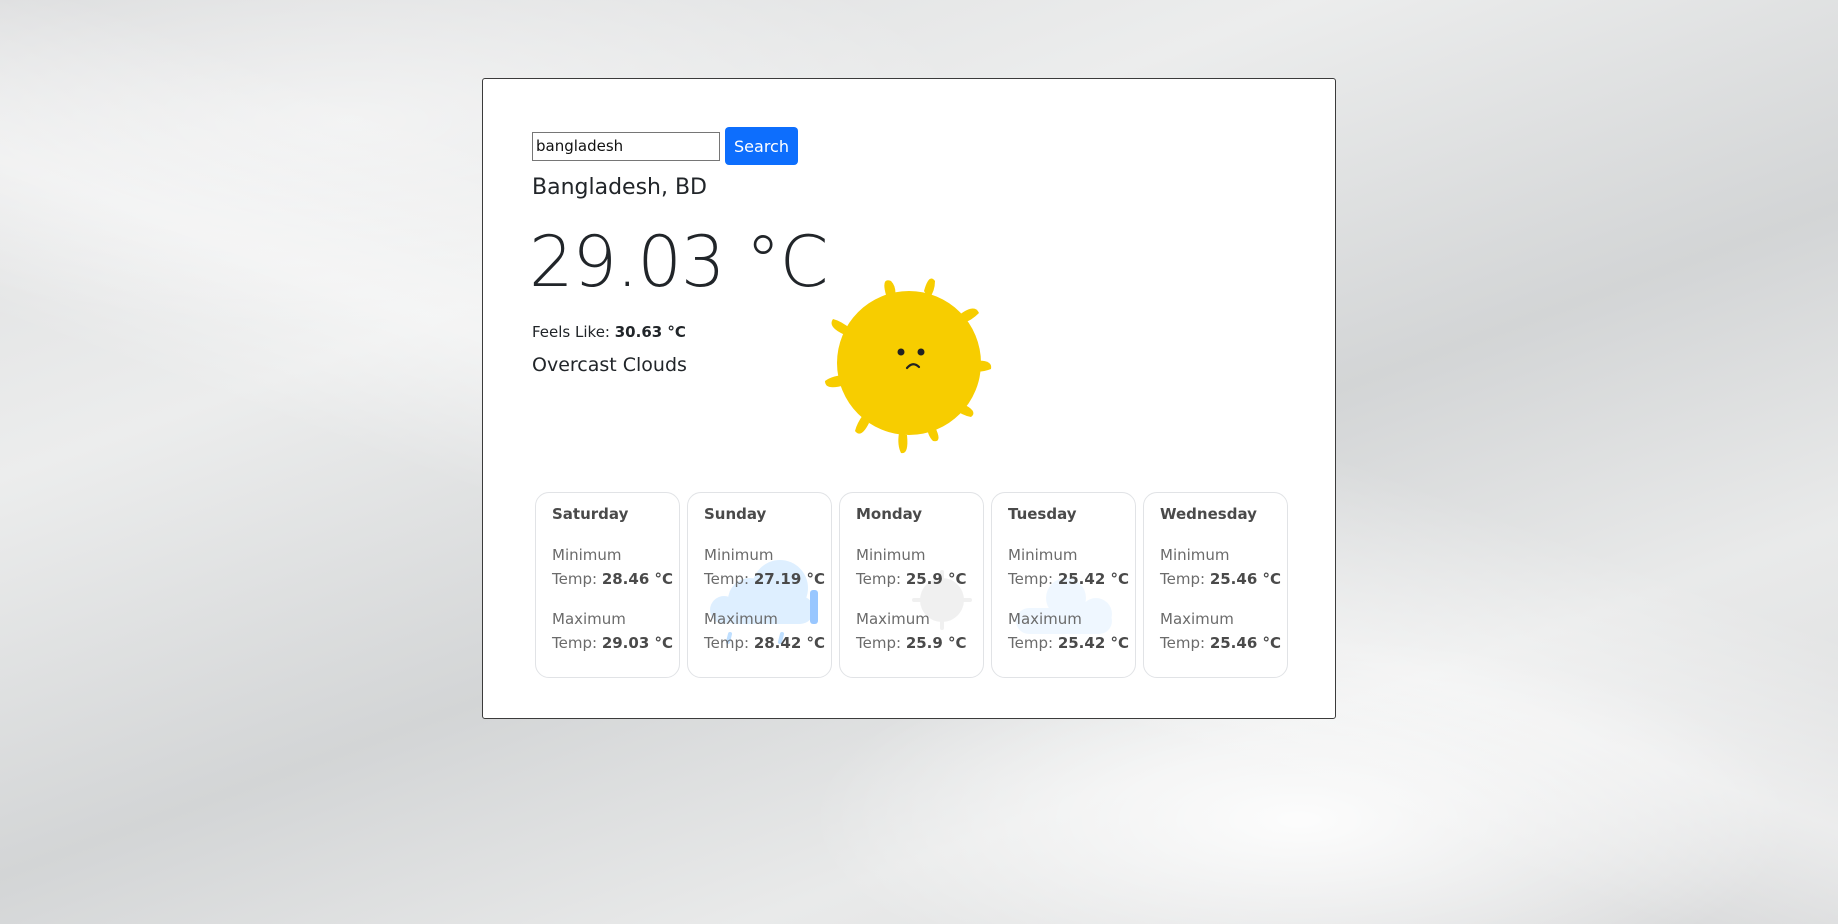 The height and width of the screenshot is (924, 1838). I want to click on search-bar: Search, so click(665, 146).